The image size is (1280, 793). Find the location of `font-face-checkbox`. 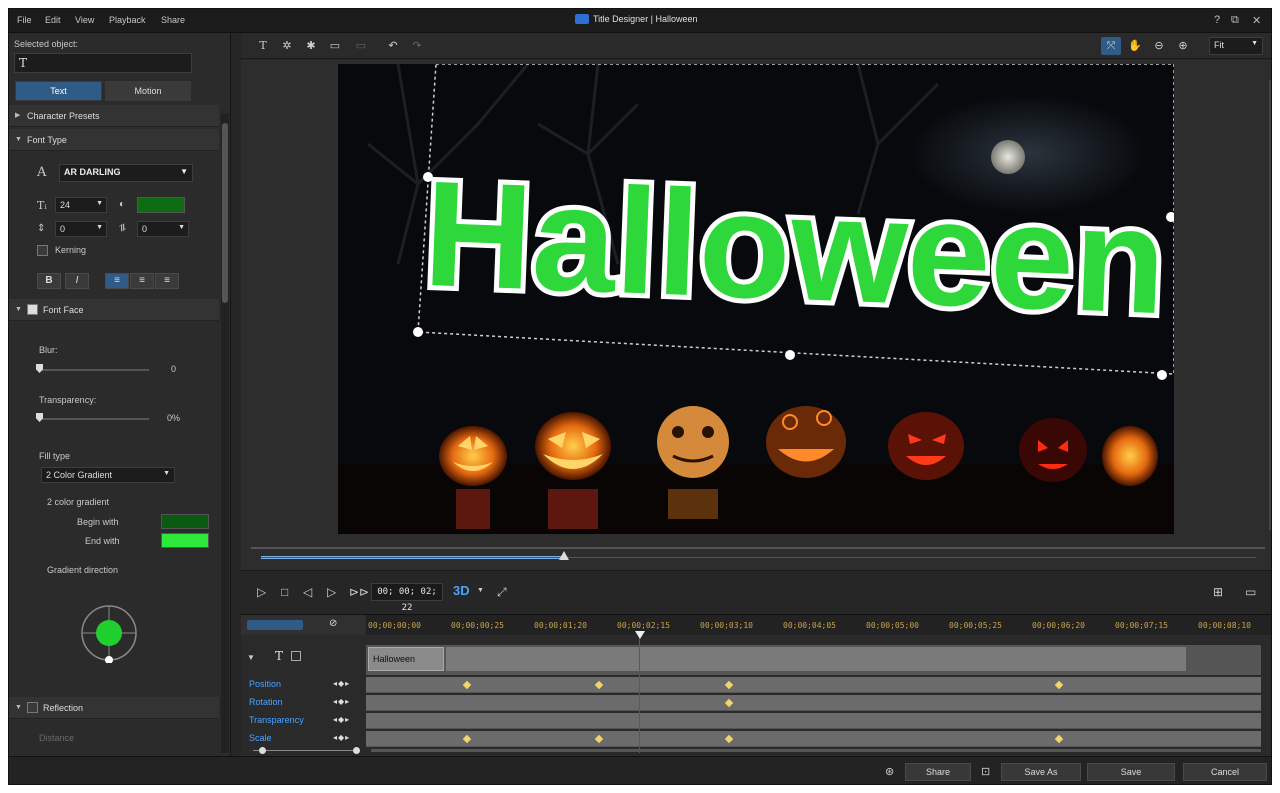

font-face-checkbox is located at coordinates (32, 309).